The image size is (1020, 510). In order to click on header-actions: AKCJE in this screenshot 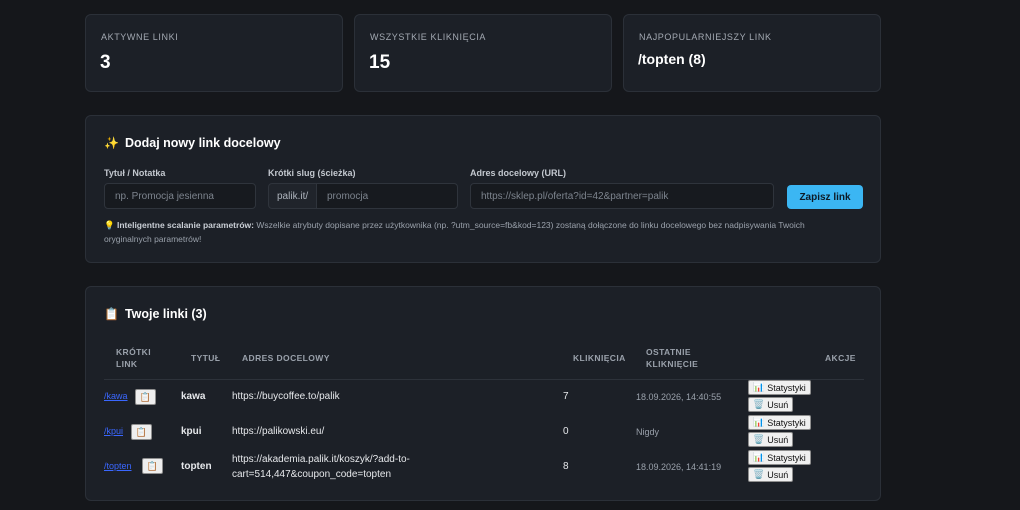, I will do `click(840, 358)`.